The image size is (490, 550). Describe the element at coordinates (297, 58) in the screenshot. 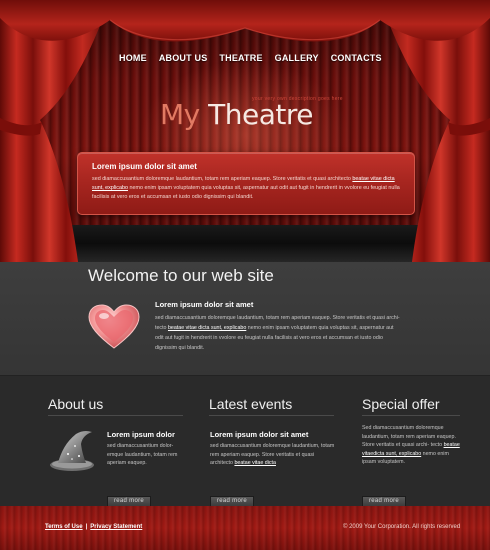

I see `nav-gallery: GALLERY` at that location.